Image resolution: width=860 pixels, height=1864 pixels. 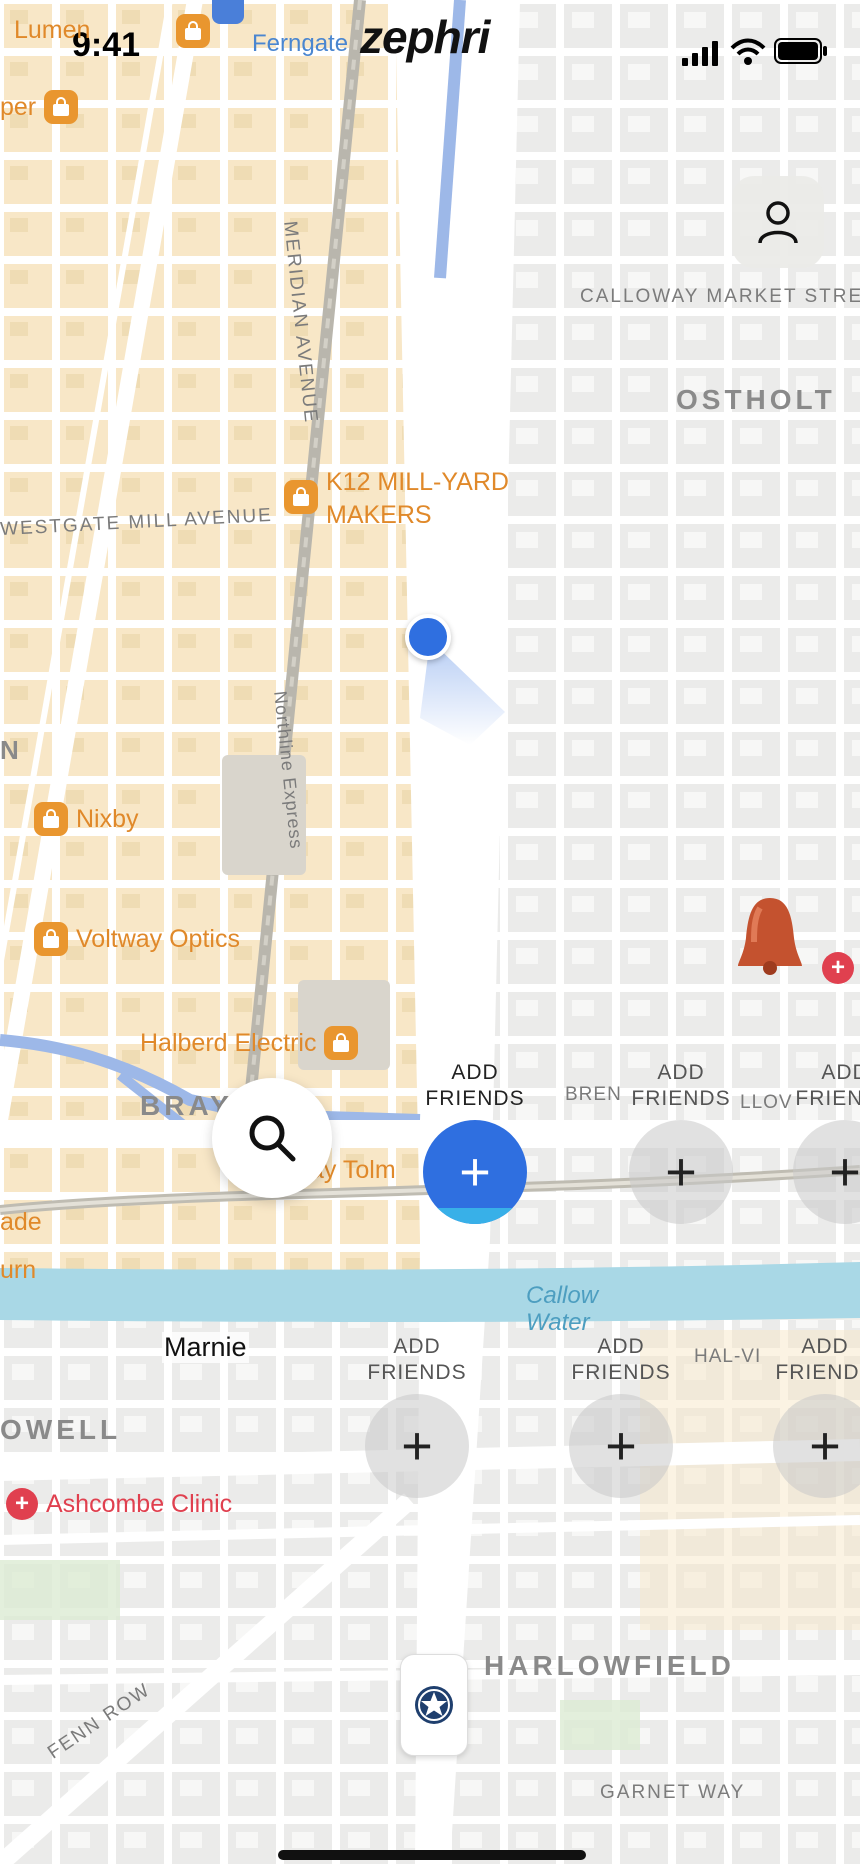 I want to click on poi-voltway-label: Voltway Optics, so click(x=158, y=938).